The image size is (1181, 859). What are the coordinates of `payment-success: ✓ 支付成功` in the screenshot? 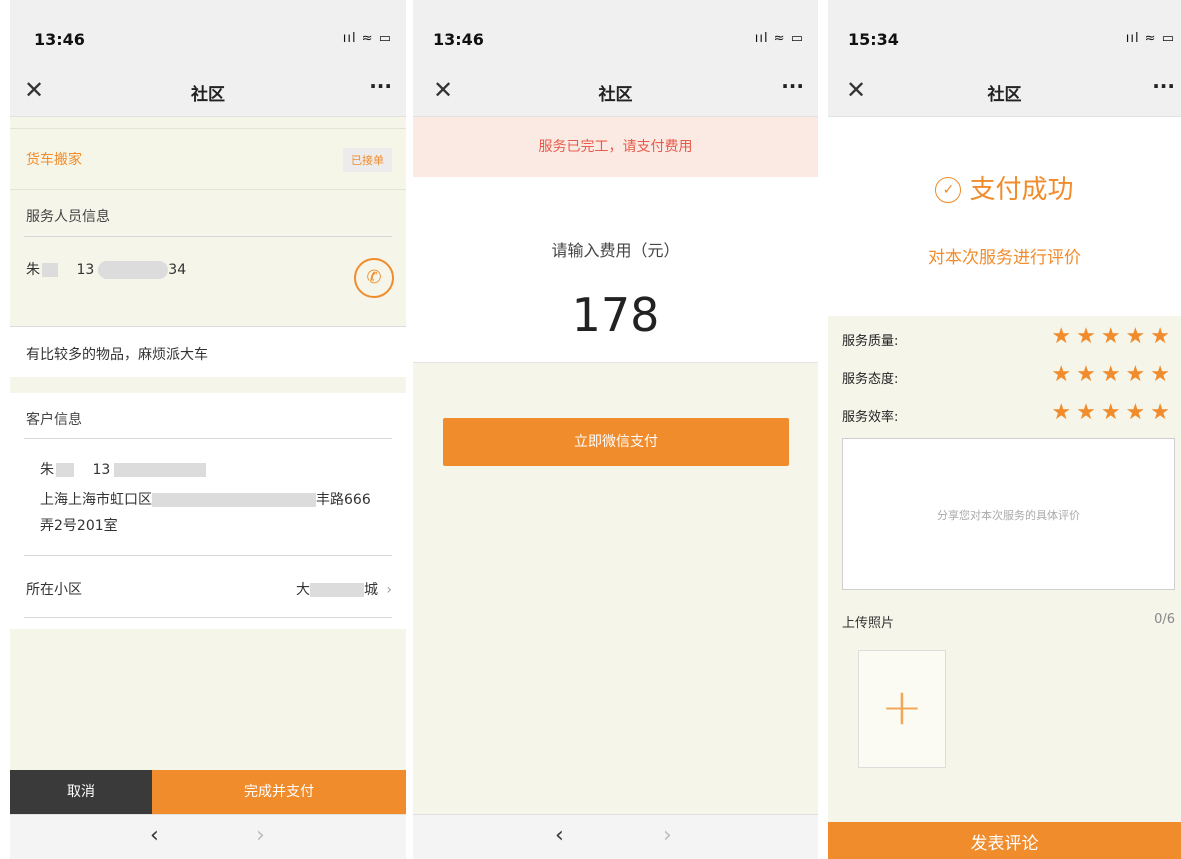 It's located at (1004, 187).